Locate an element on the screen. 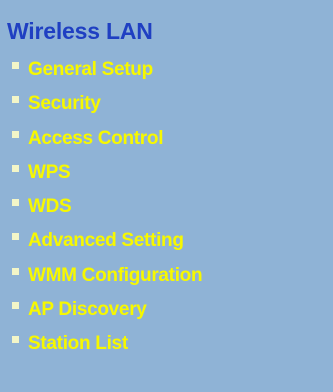  menu-item-wmm-configuration: WMM Configuration is located at coordinates (107, 281).